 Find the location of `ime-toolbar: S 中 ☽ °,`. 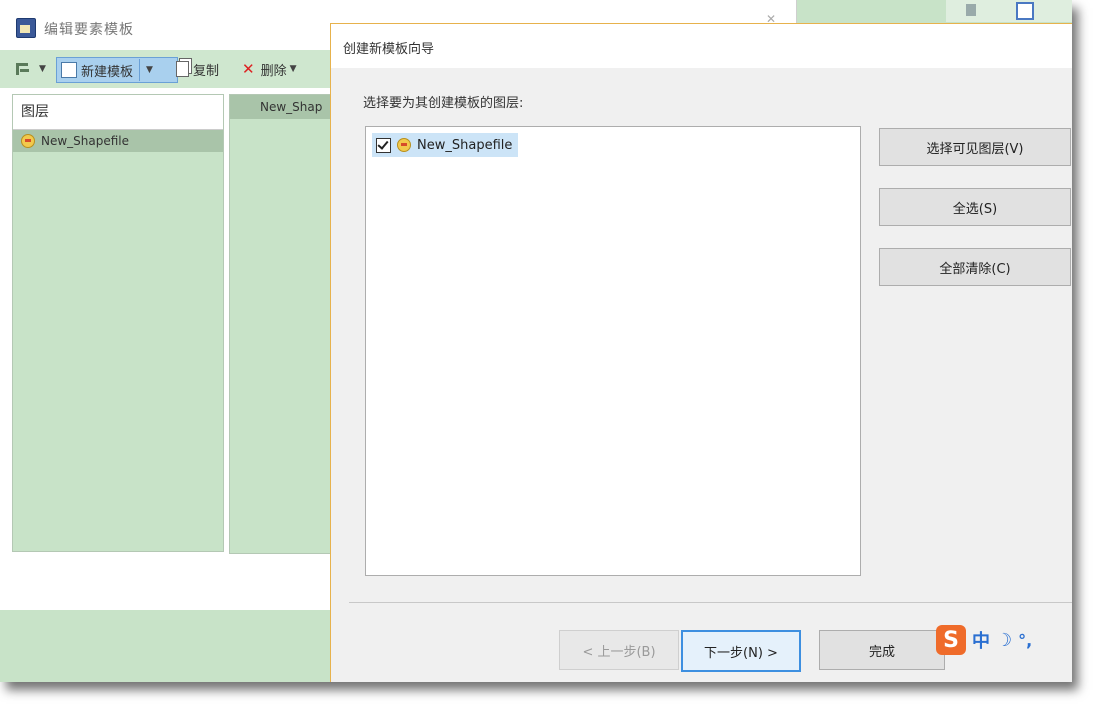

ime-toolbar: S 中 ☽ °, is located at coordinates (984, 640).